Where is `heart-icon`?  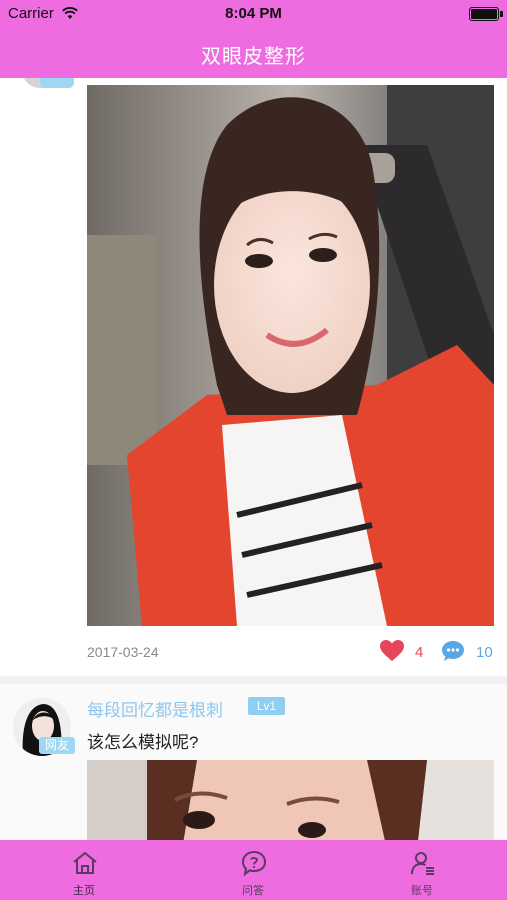
heart-icon is located at coordinates (392, 651).